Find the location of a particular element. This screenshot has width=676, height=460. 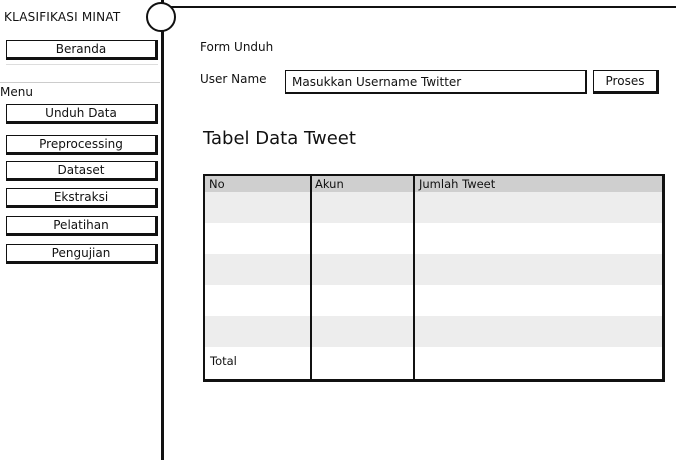

header-rule is located at coordinates (423, 7).